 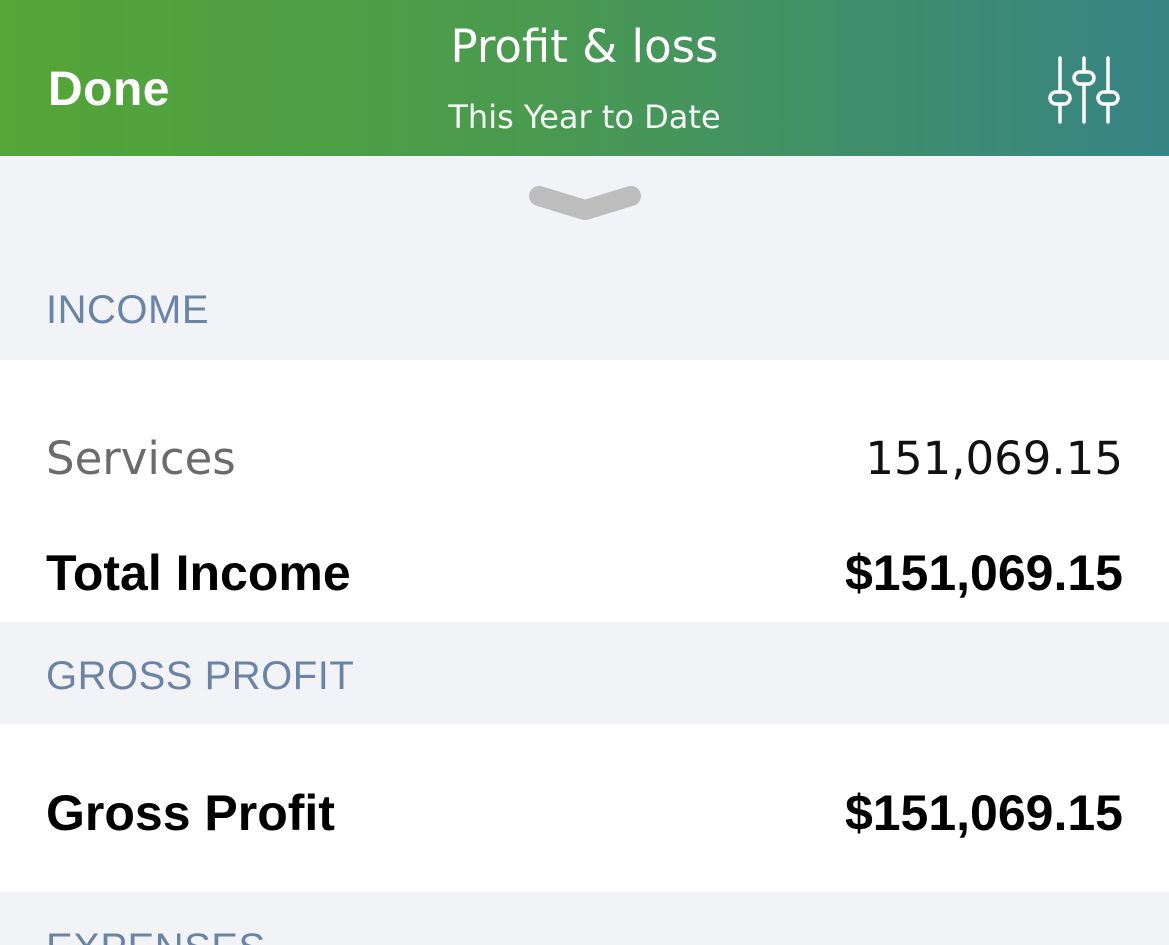 I want to click on total-income-value: $151,069.15, so click(x=983, y=573).